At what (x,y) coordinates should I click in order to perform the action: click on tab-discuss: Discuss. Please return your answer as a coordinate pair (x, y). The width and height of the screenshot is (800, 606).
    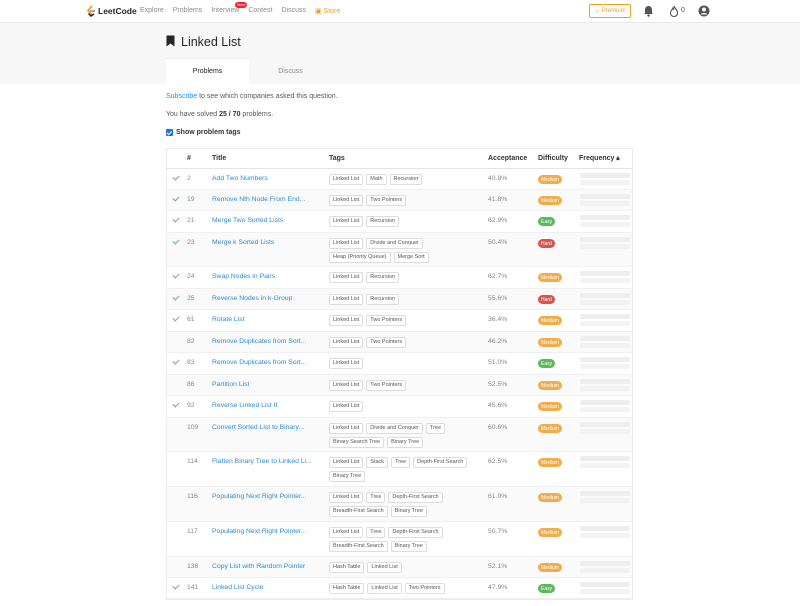
    Looking at the image, I should click on (290, 71).